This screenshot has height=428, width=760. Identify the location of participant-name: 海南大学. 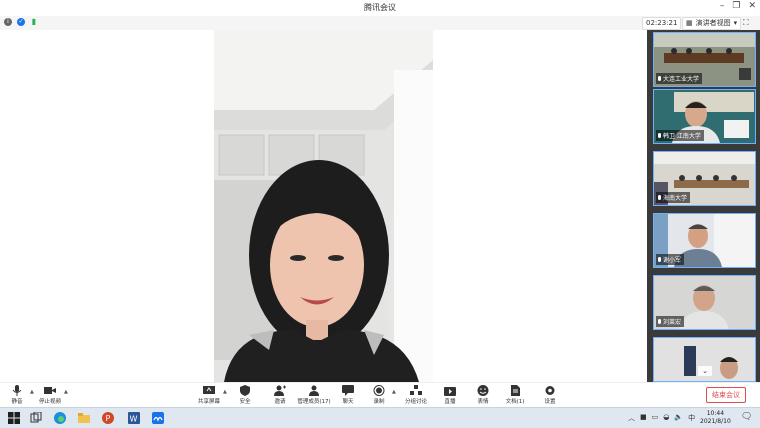
(675, 198).